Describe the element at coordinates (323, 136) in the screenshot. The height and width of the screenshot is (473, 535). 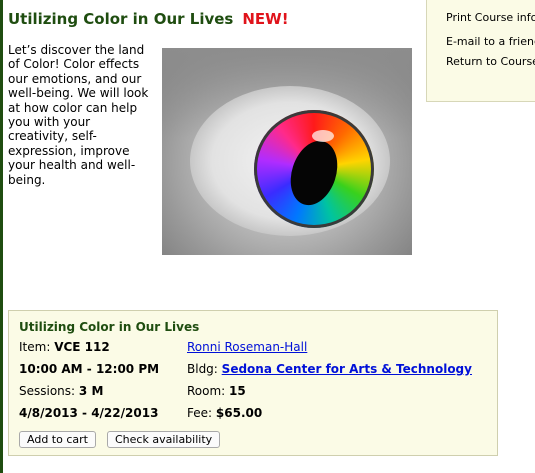
I see `eye-highlight` at that location.